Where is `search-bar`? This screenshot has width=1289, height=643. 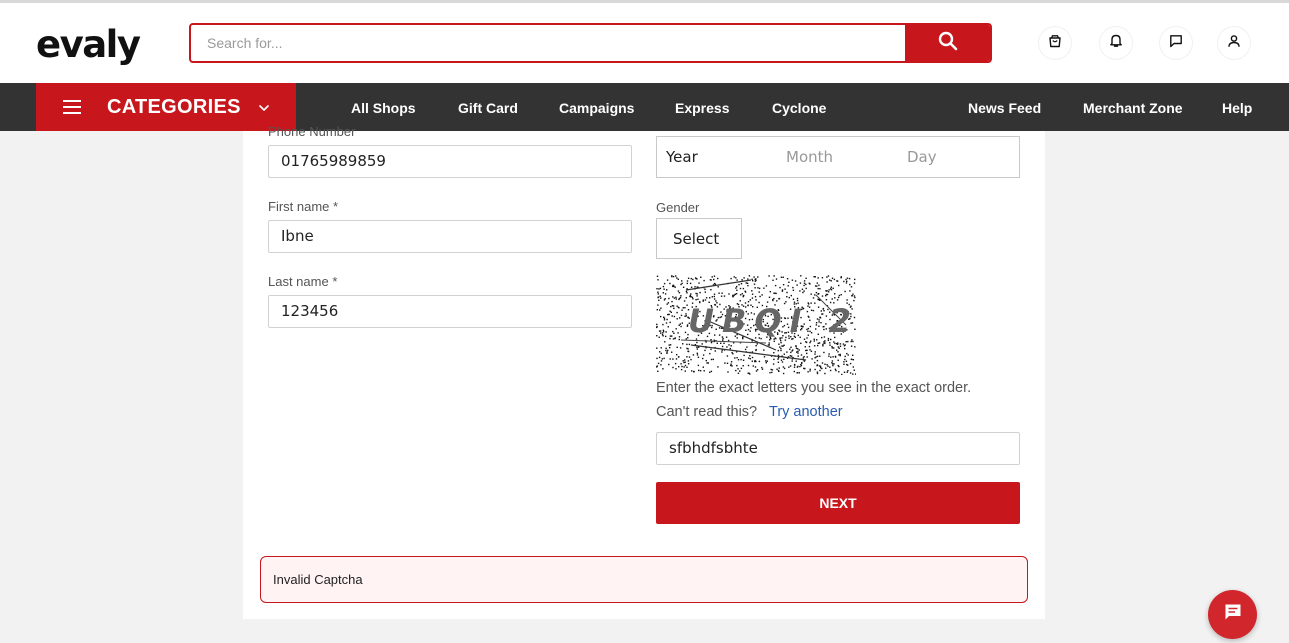 search-bar is located at coordinates (590, 43).